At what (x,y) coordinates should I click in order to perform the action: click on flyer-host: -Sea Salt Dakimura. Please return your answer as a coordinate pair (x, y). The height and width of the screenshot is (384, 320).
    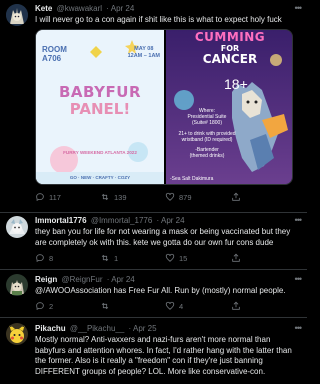
    Looking at the image, I should click on (192, 179).